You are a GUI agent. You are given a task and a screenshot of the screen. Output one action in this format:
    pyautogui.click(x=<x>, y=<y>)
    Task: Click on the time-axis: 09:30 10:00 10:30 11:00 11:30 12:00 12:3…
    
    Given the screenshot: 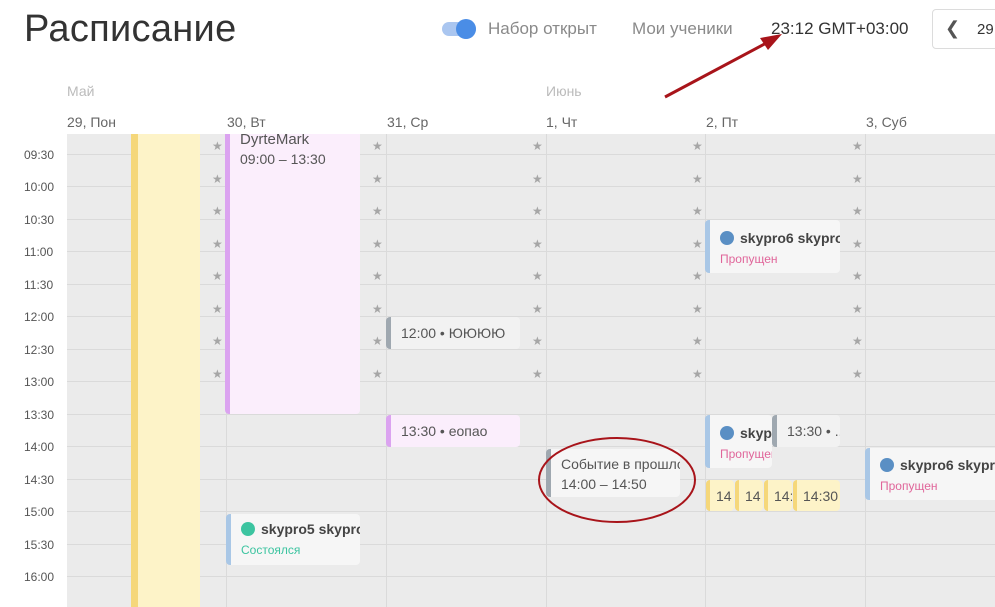 What is the action you would take?
    pyautogui.click(x=33, y=370)
    